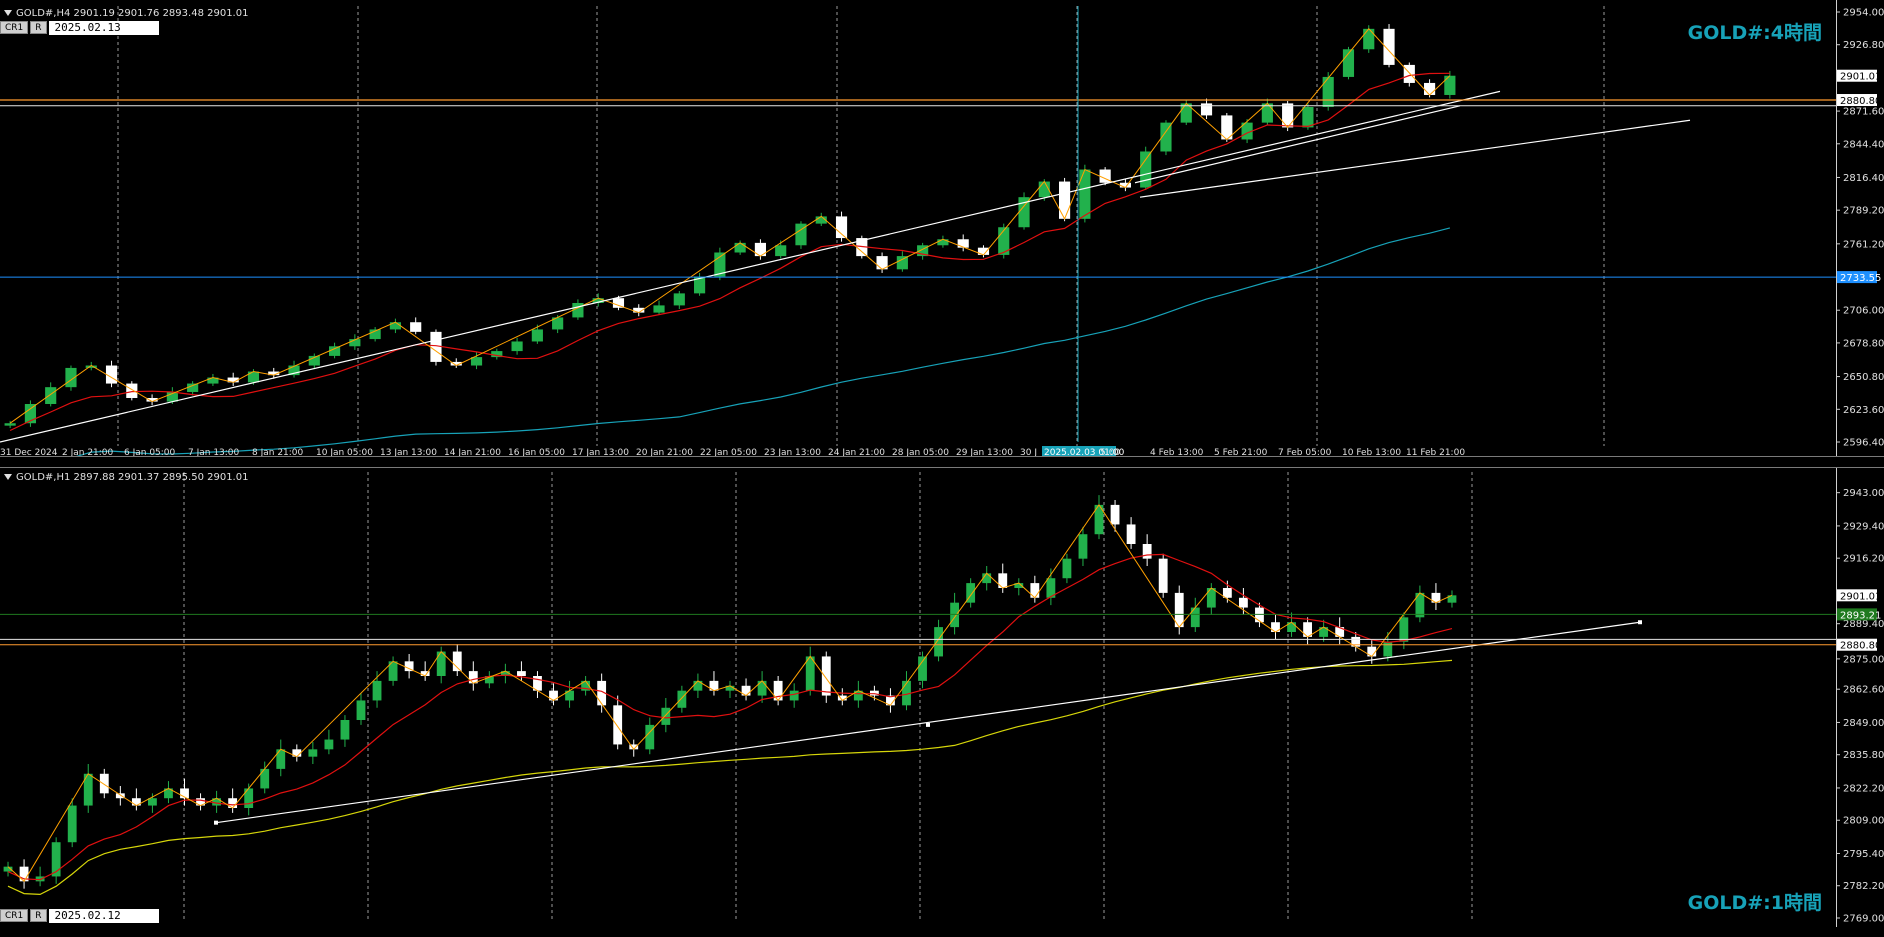 The height and width of the screenshot is (937, 1884). I want to click on time-tick-label: 13 Jan 13:00, so click(408, 452).